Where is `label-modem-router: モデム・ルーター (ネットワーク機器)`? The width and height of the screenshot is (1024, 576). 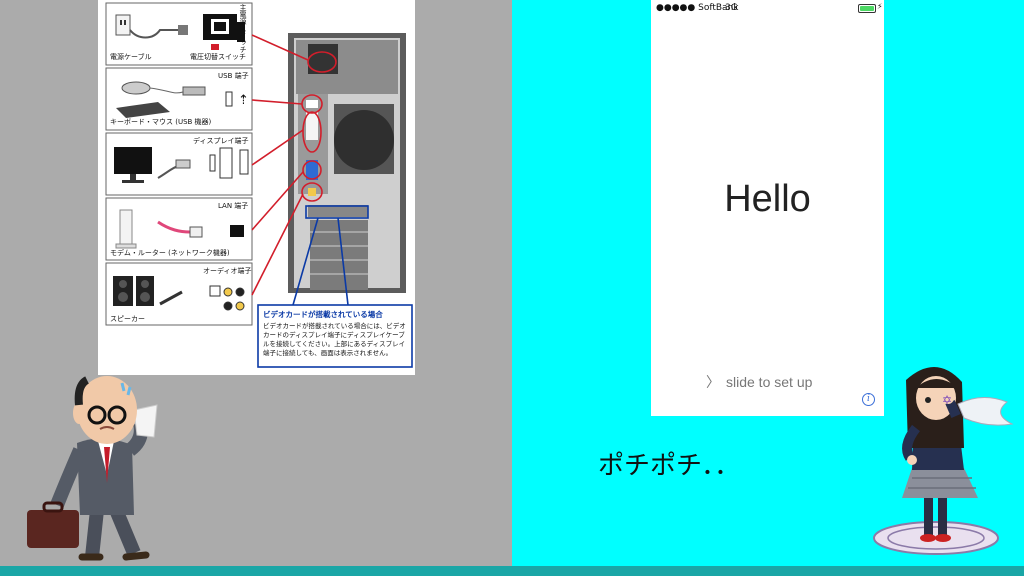
label-modem-router: モデム・ルーター (ネットワーク機器) is located at coordinates (170, 253).